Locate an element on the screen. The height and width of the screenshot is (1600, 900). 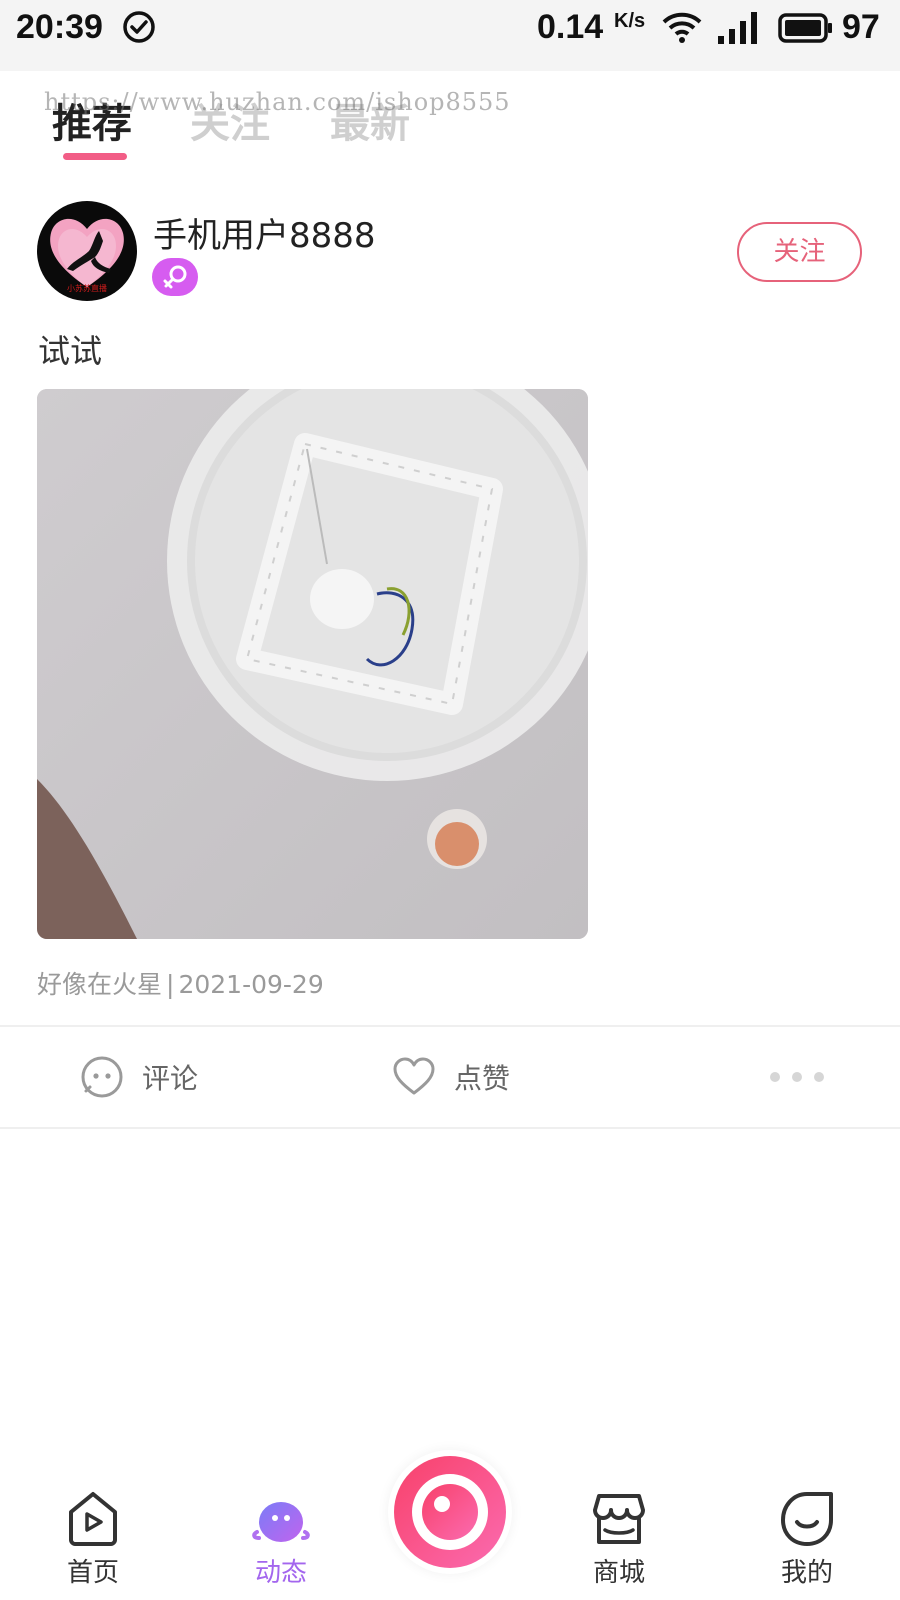
feed-blob-icon is located at coordinates (281, 1522).